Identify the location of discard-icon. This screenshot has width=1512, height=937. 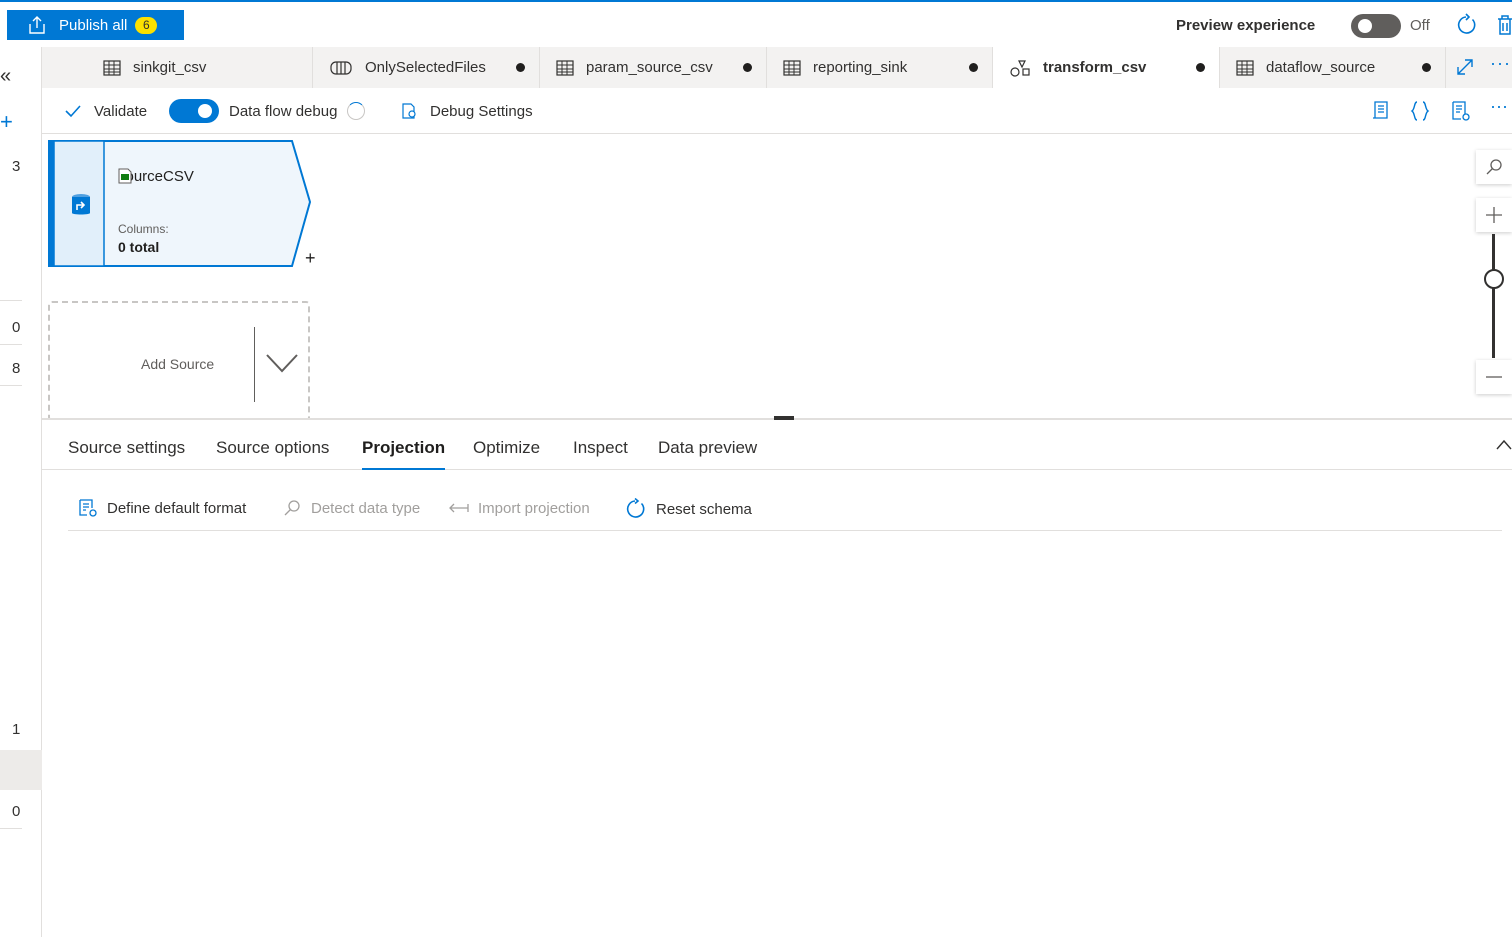
(1504, 25).